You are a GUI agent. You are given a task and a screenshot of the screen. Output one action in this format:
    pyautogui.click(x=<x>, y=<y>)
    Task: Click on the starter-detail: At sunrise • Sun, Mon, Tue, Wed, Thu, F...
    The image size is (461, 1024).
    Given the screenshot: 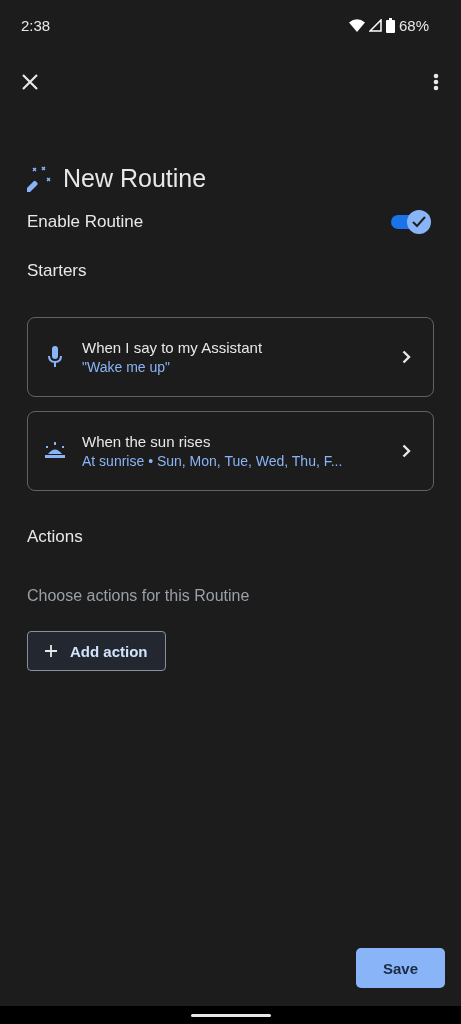 What is the action you would take?
    pyautogui.click(x=213, y=461)
    